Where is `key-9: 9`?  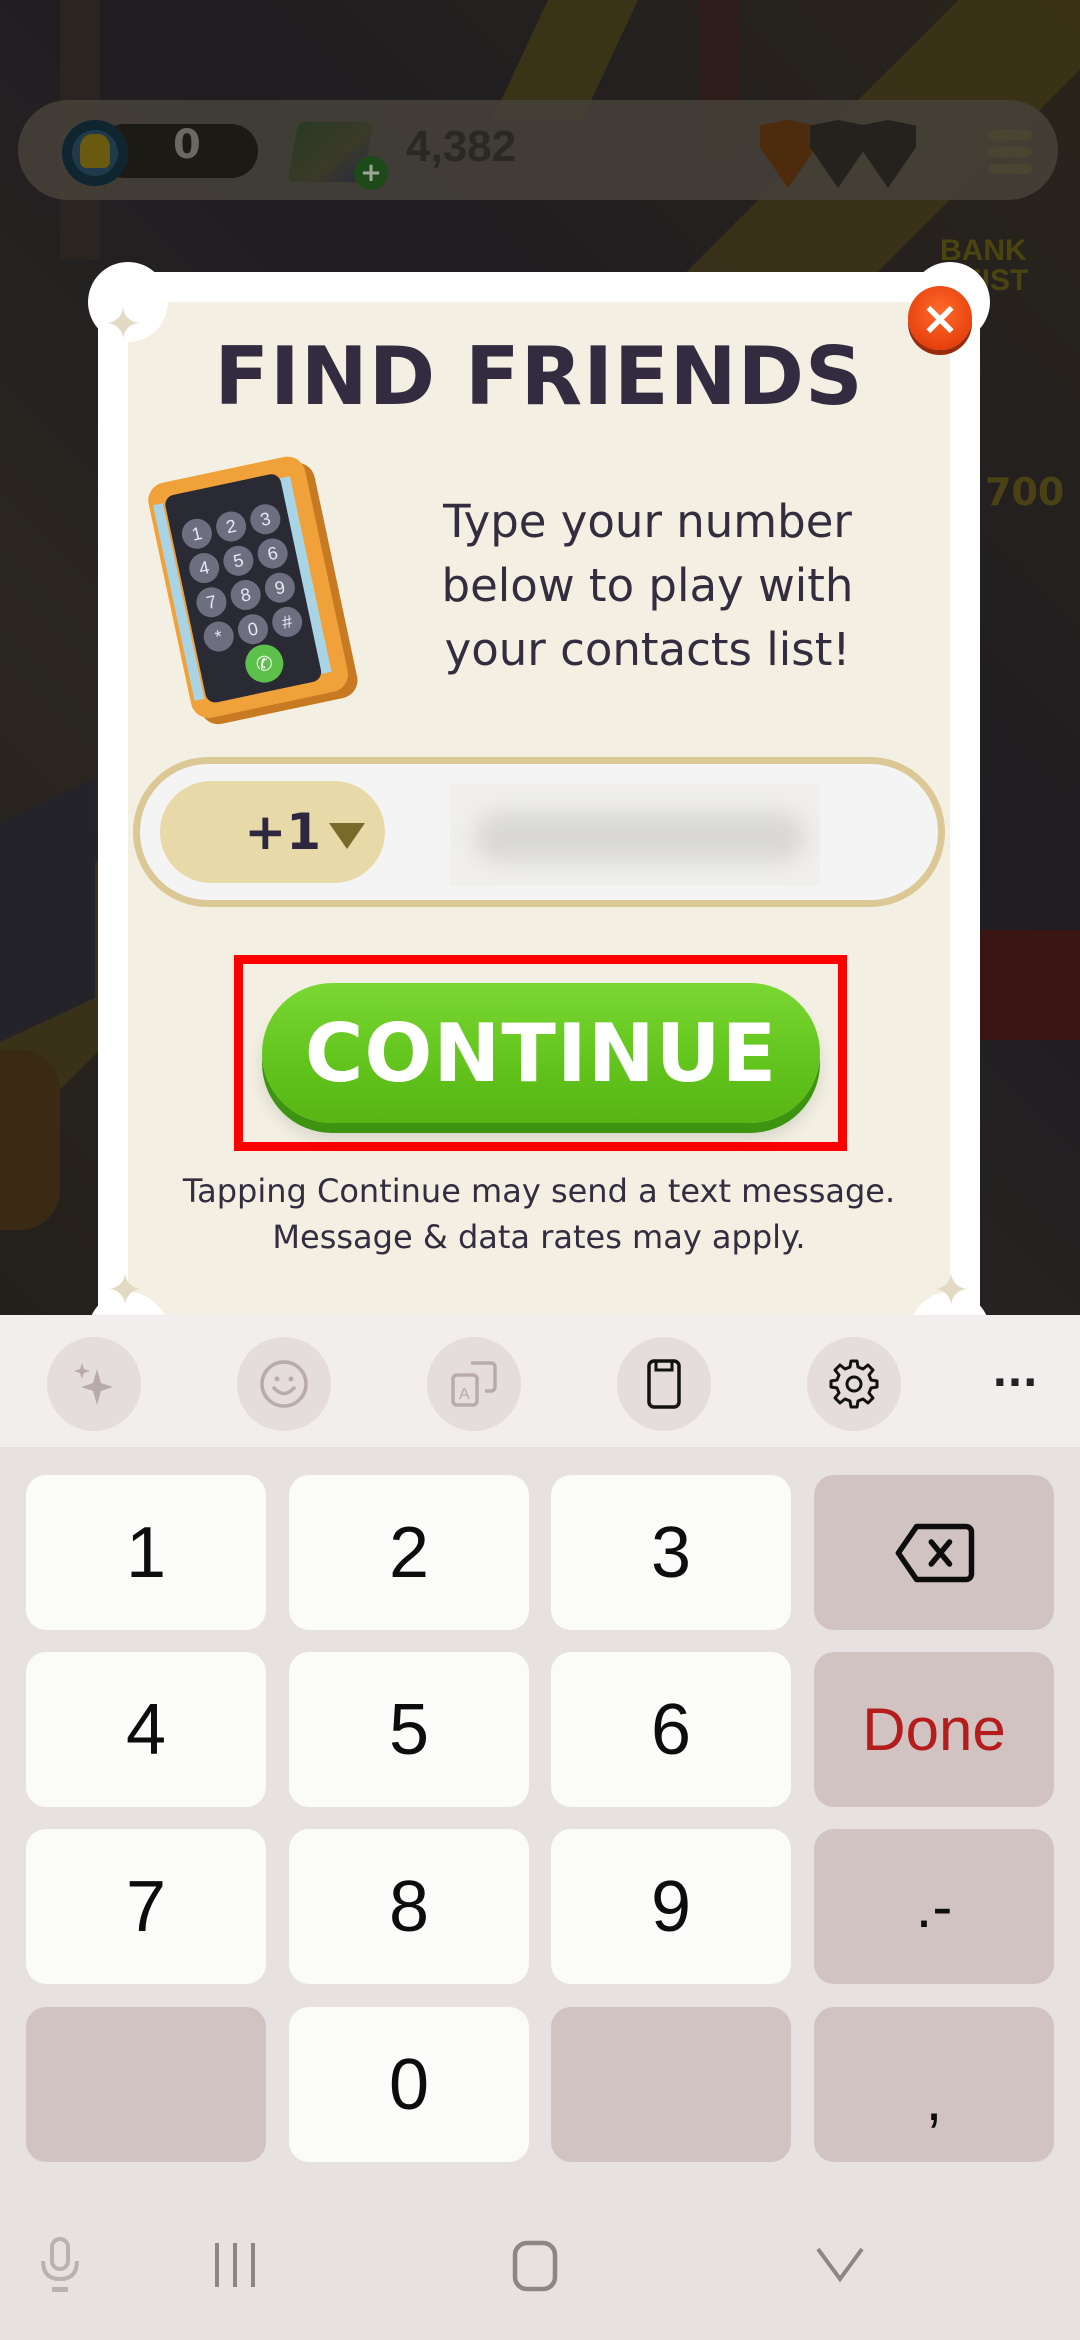 key-9: 9 is located at coordinates (671, 1906).